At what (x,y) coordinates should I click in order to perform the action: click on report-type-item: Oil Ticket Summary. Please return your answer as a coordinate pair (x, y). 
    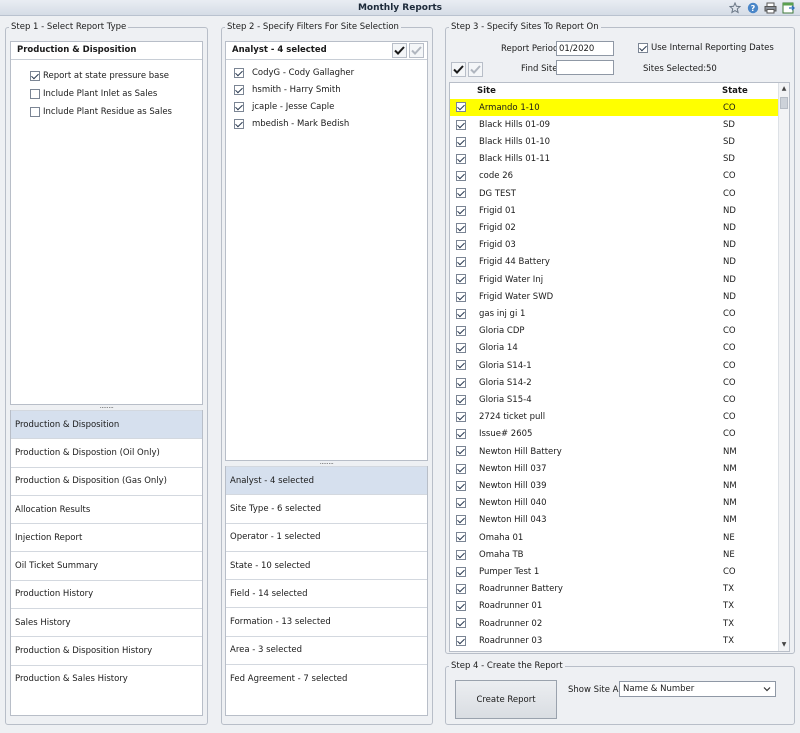
    Looking at the image, I should click on (106, 565).